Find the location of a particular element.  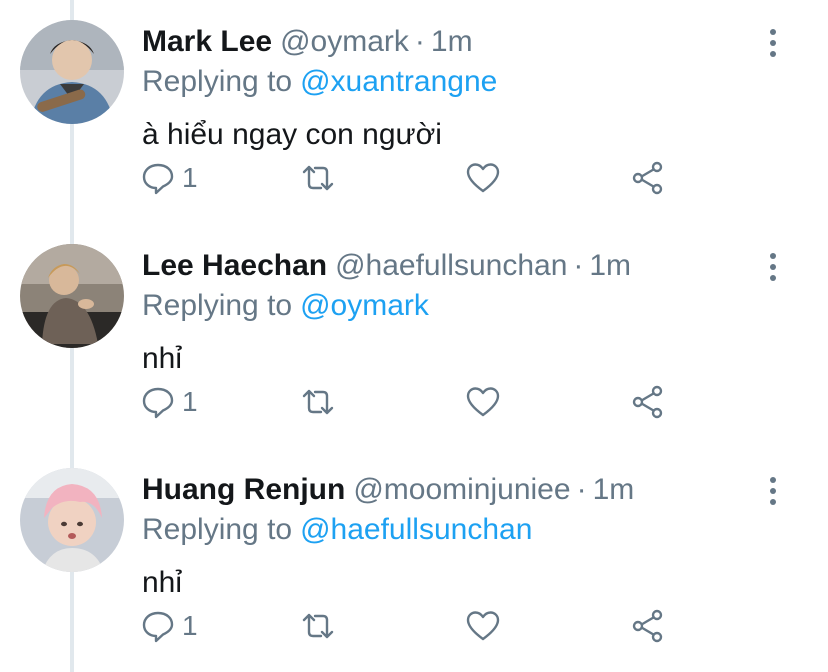

mention-link: @xuantrangne is located at coordinates (398, 81).